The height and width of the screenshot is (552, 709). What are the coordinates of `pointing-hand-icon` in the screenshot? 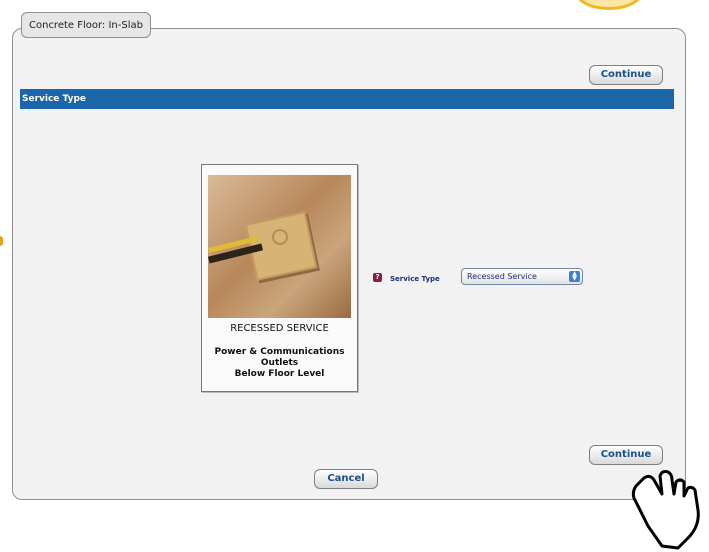 It's located at (665, 510).